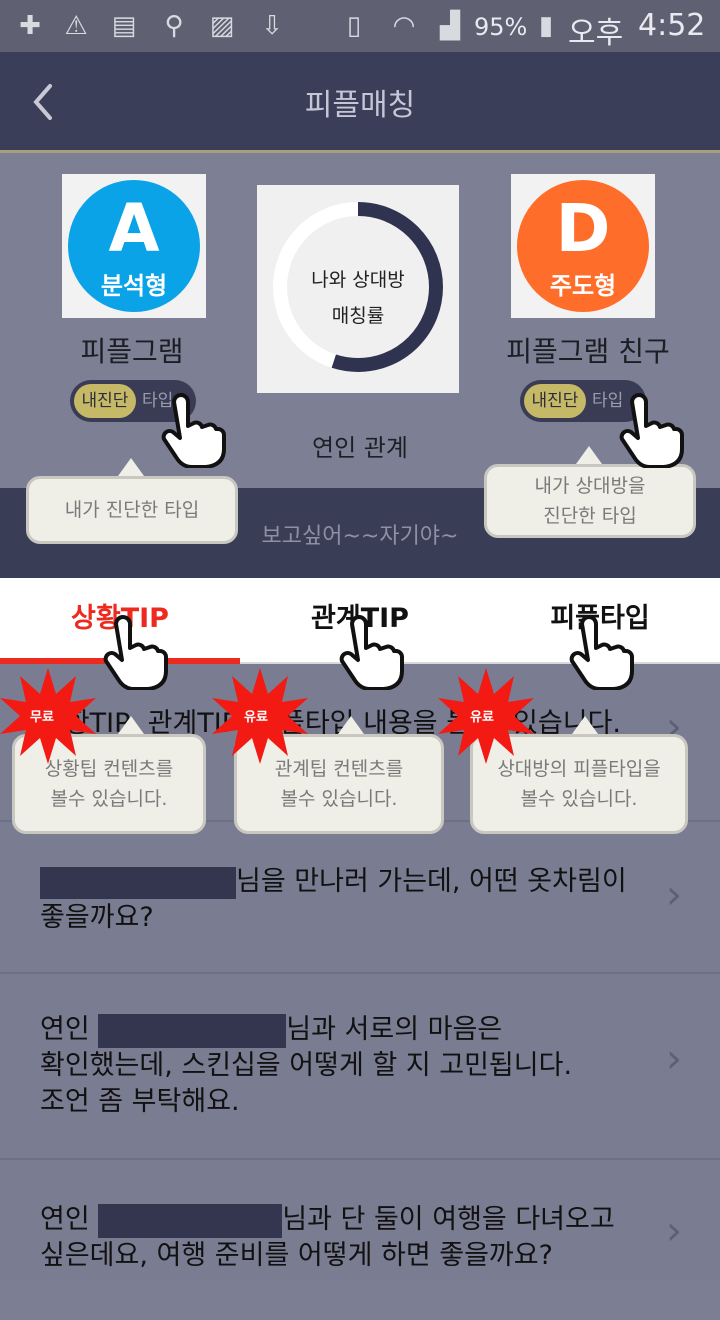 This screenshot has height=1320, width=720. What do you see at coordinates (97, 917) in the screenshot?
I see `list-item-line2: 좋을까요?` at bounding box center [97, 917].